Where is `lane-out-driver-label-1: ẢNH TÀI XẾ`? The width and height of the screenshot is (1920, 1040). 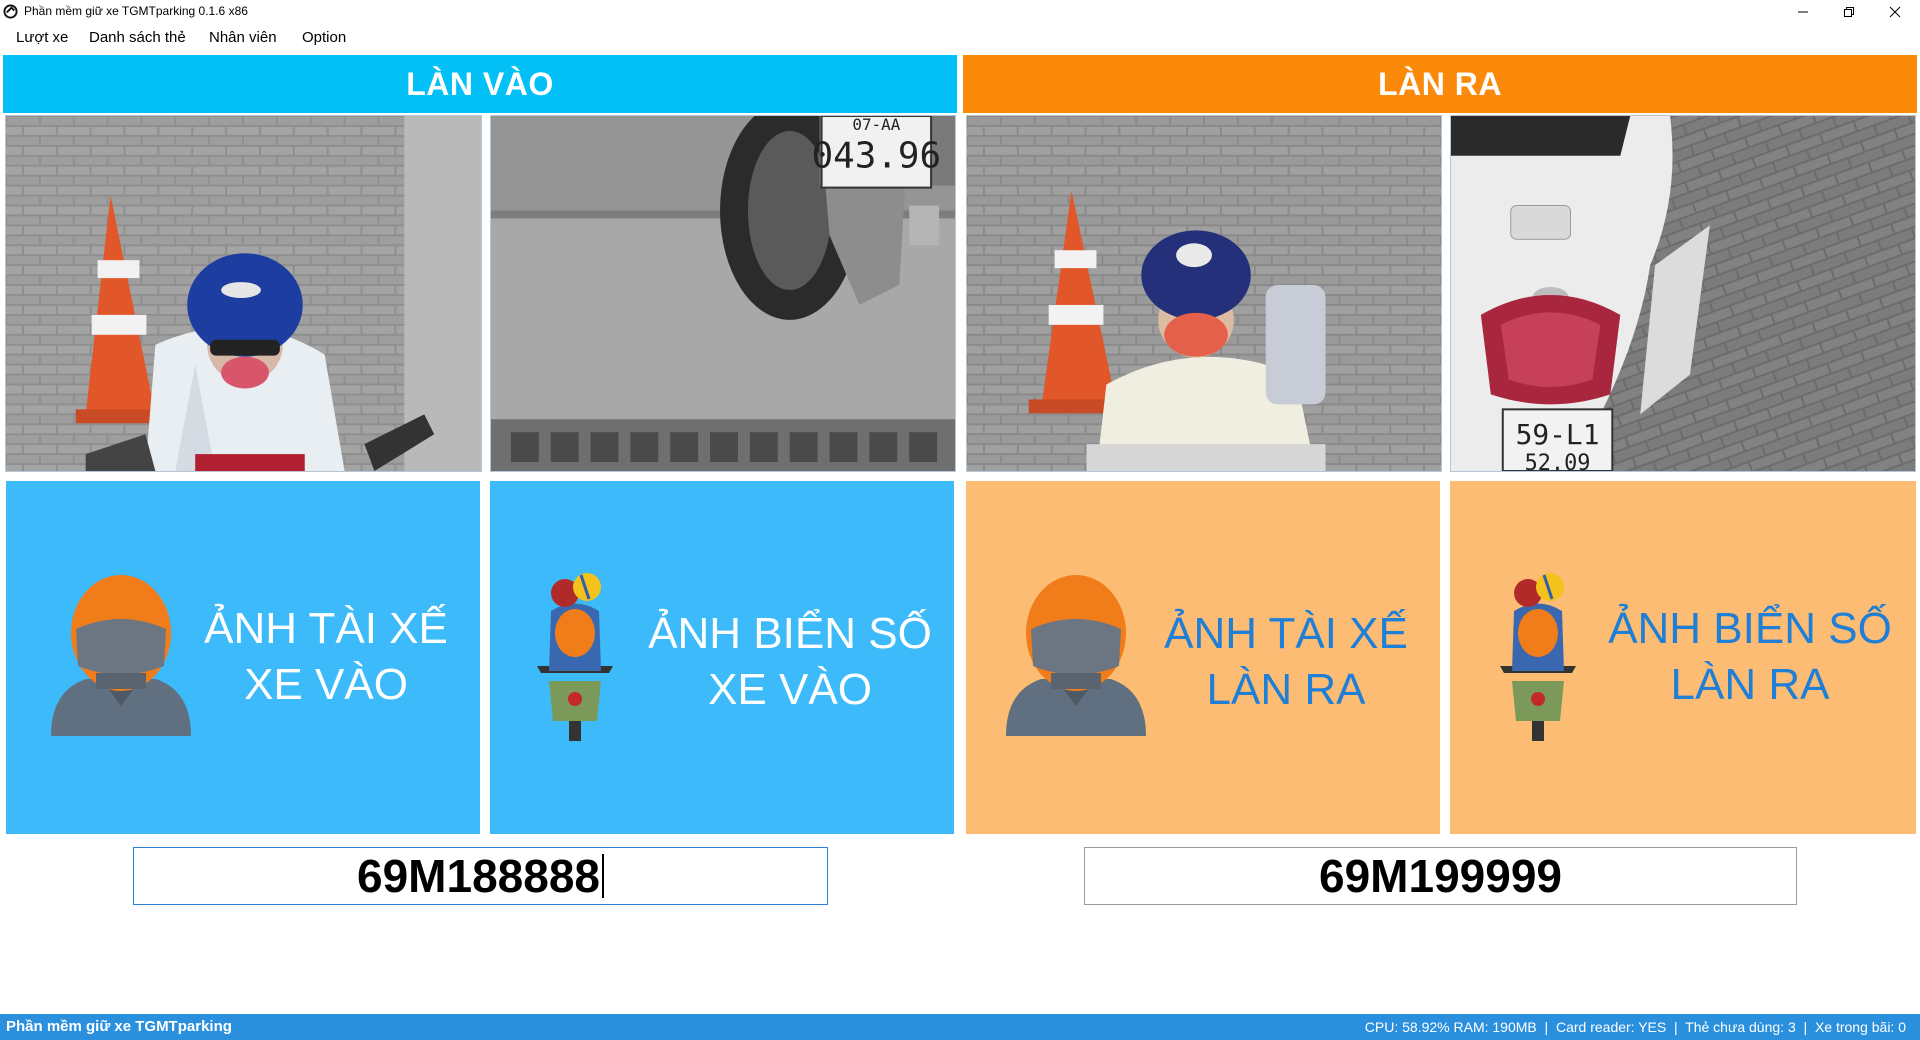
lane-out-driver-label-1: ẢNH TÀI XẾ is located at coordinates (1286, 633).